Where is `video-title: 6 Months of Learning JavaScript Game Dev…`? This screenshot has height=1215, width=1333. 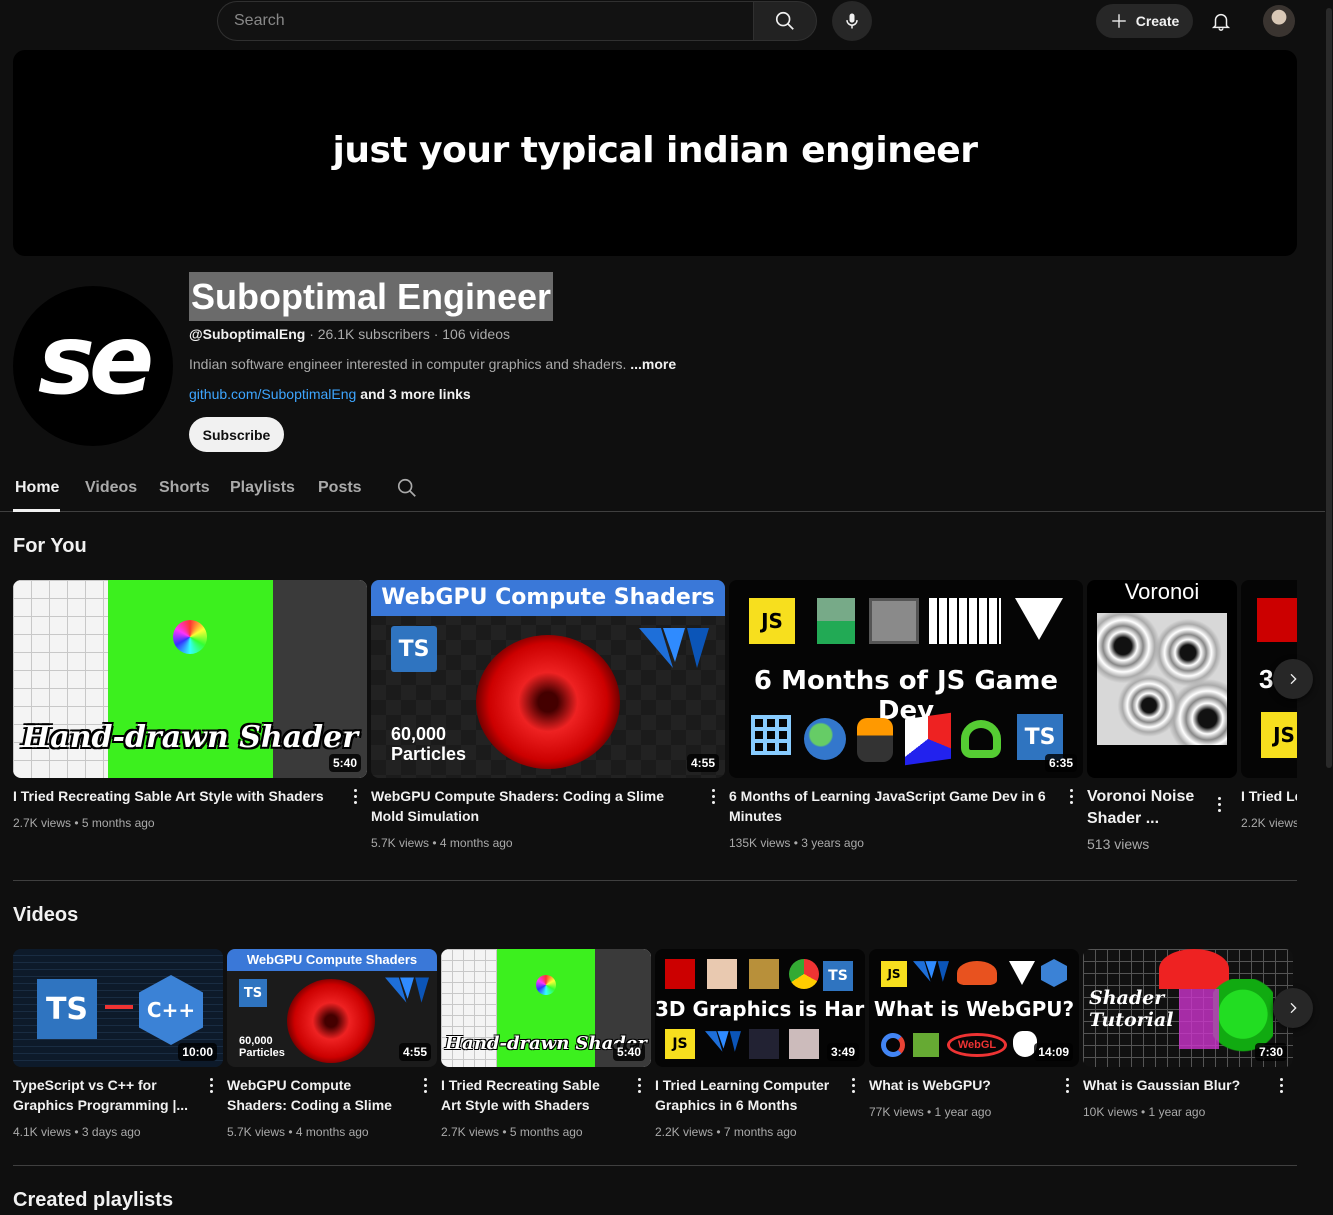
video-title: 6 Months of Learning JavaScript Game Dev… is located at coordinates (891, 806).